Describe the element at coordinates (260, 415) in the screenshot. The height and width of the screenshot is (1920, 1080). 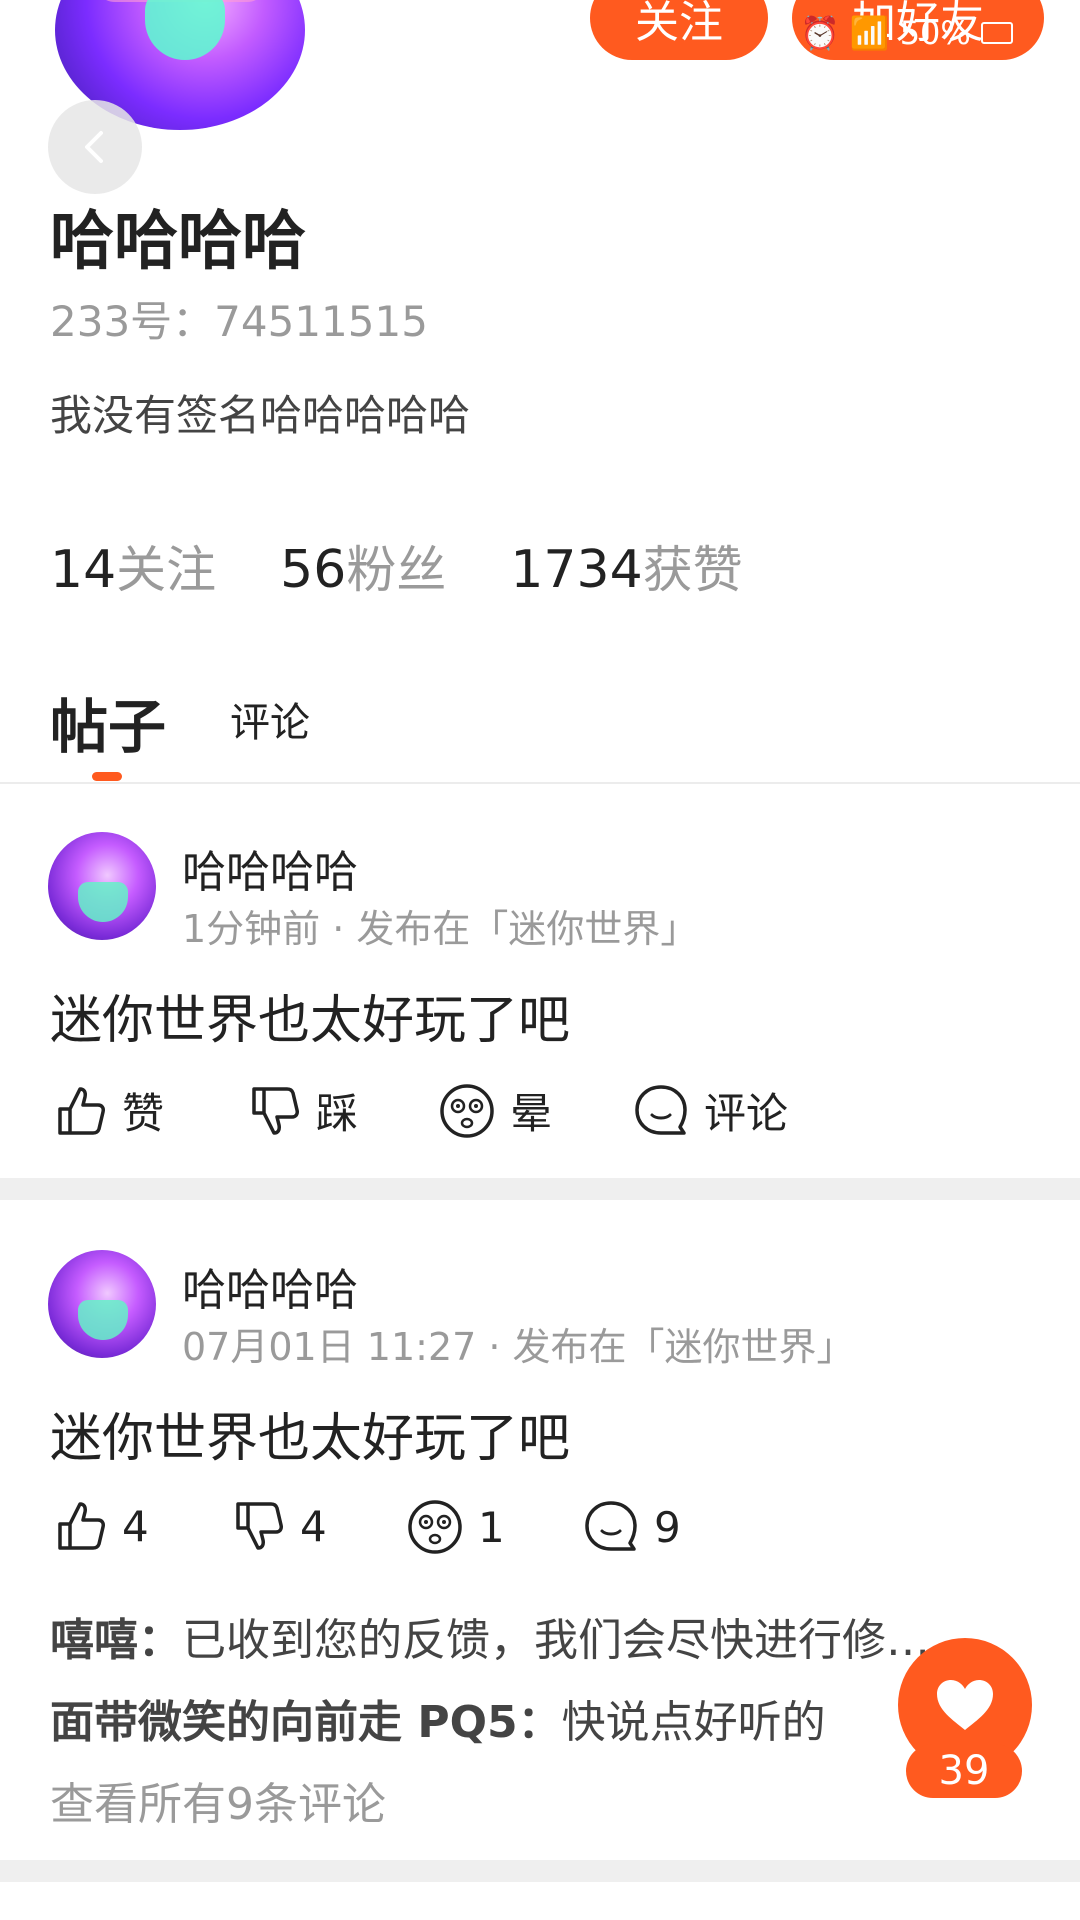
I see `profile-bio: 我没有签名哈哈哈哈哈` at that location.